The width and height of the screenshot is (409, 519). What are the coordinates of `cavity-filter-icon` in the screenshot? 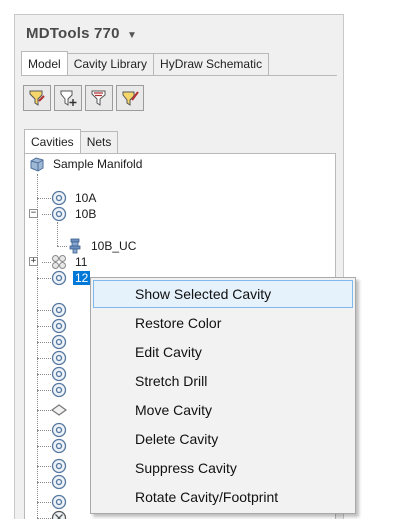 It's located at (37, 98).